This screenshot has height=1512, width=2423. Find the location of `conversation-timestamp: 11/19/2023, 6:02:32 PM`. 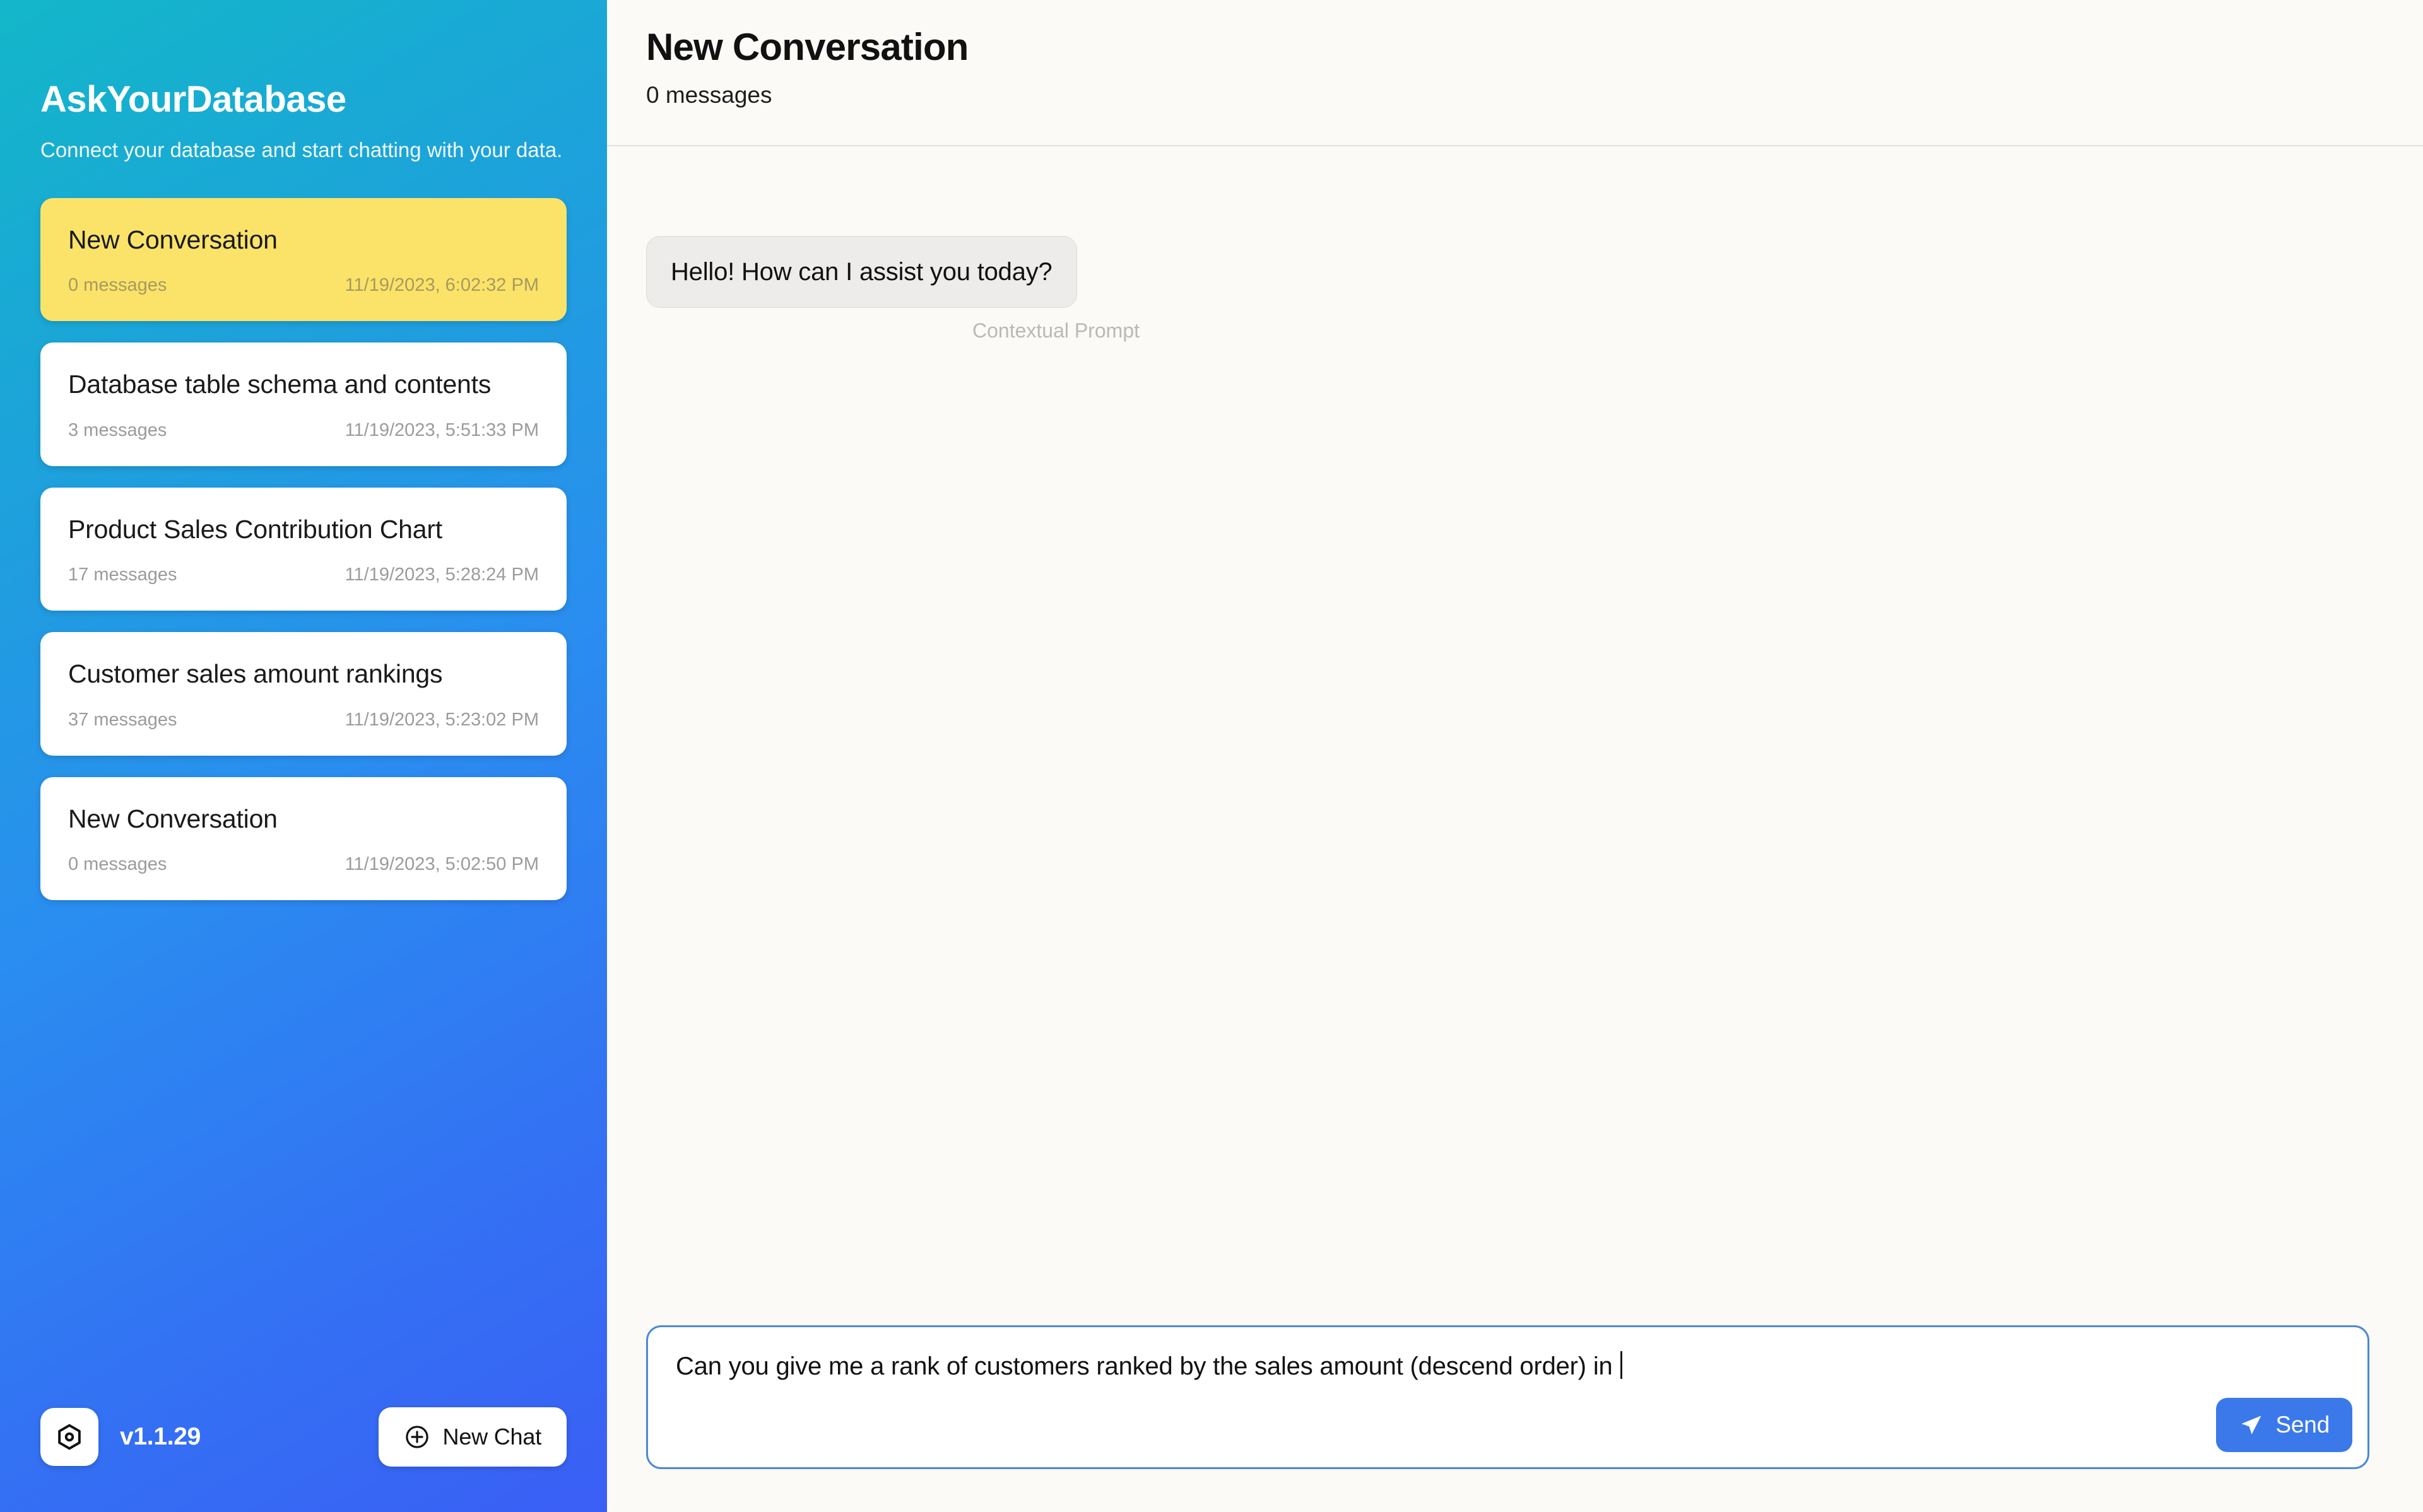

conversation-timestamp: 11/19/2023, 6:02:32 PM is located at coordinates (442, 285).